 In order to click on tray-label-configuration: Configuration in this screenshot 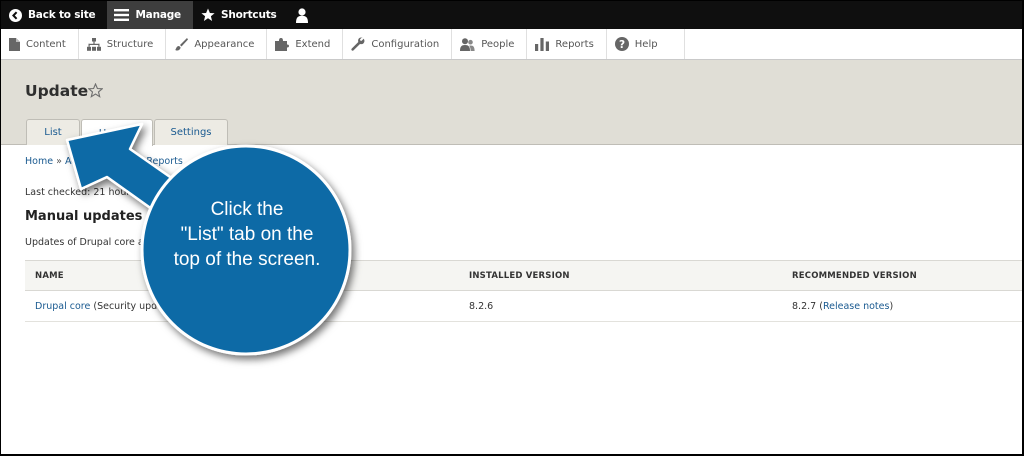, I will do `click(405, 44)`.